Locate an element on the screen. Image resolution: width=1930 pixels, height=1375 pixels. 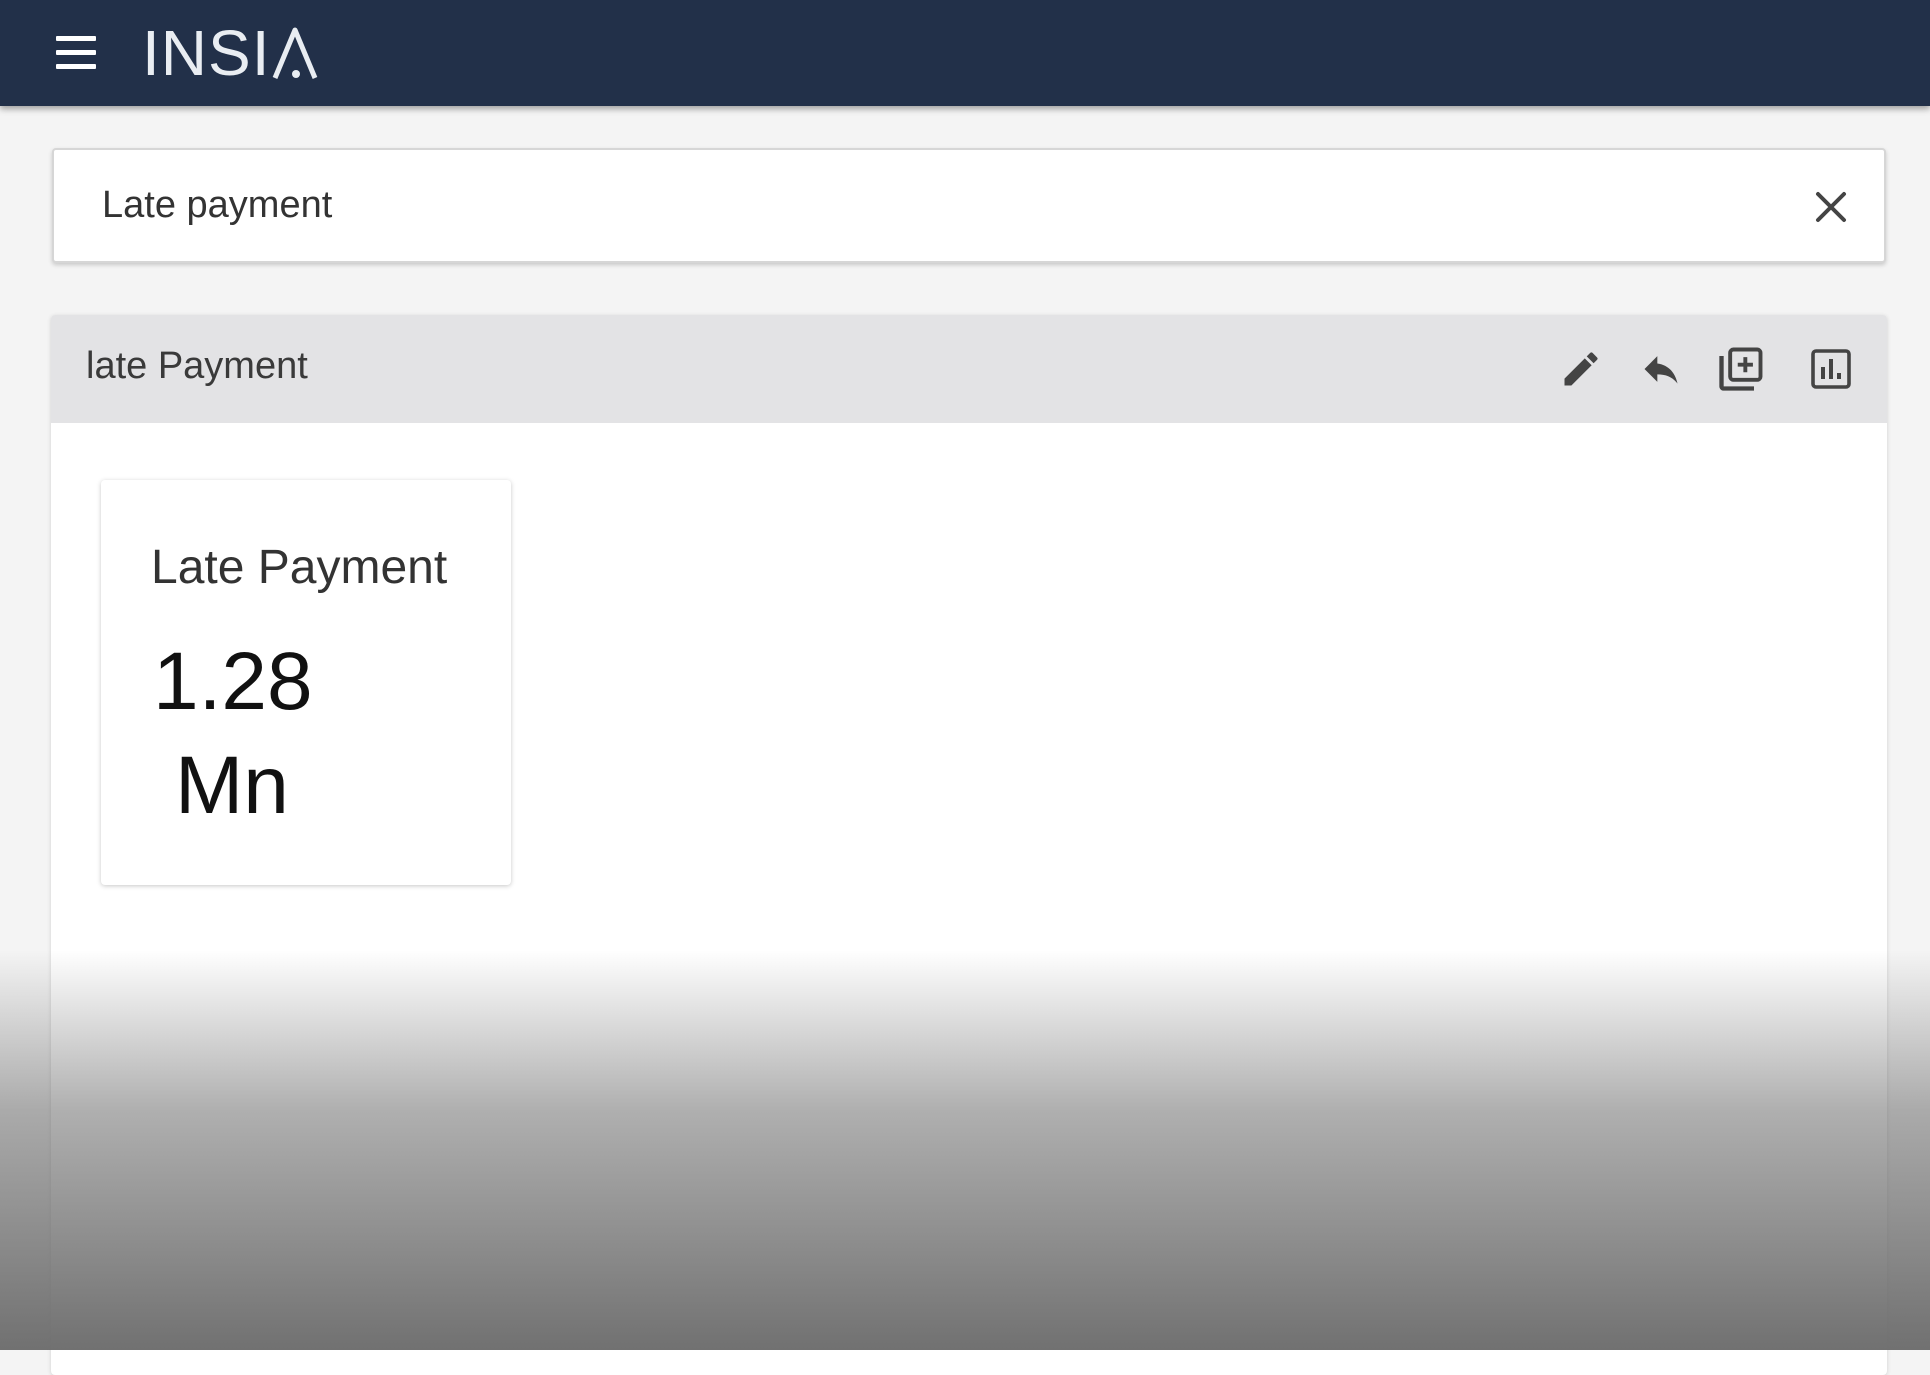
close-icon is located at coordinates (1831, 207).